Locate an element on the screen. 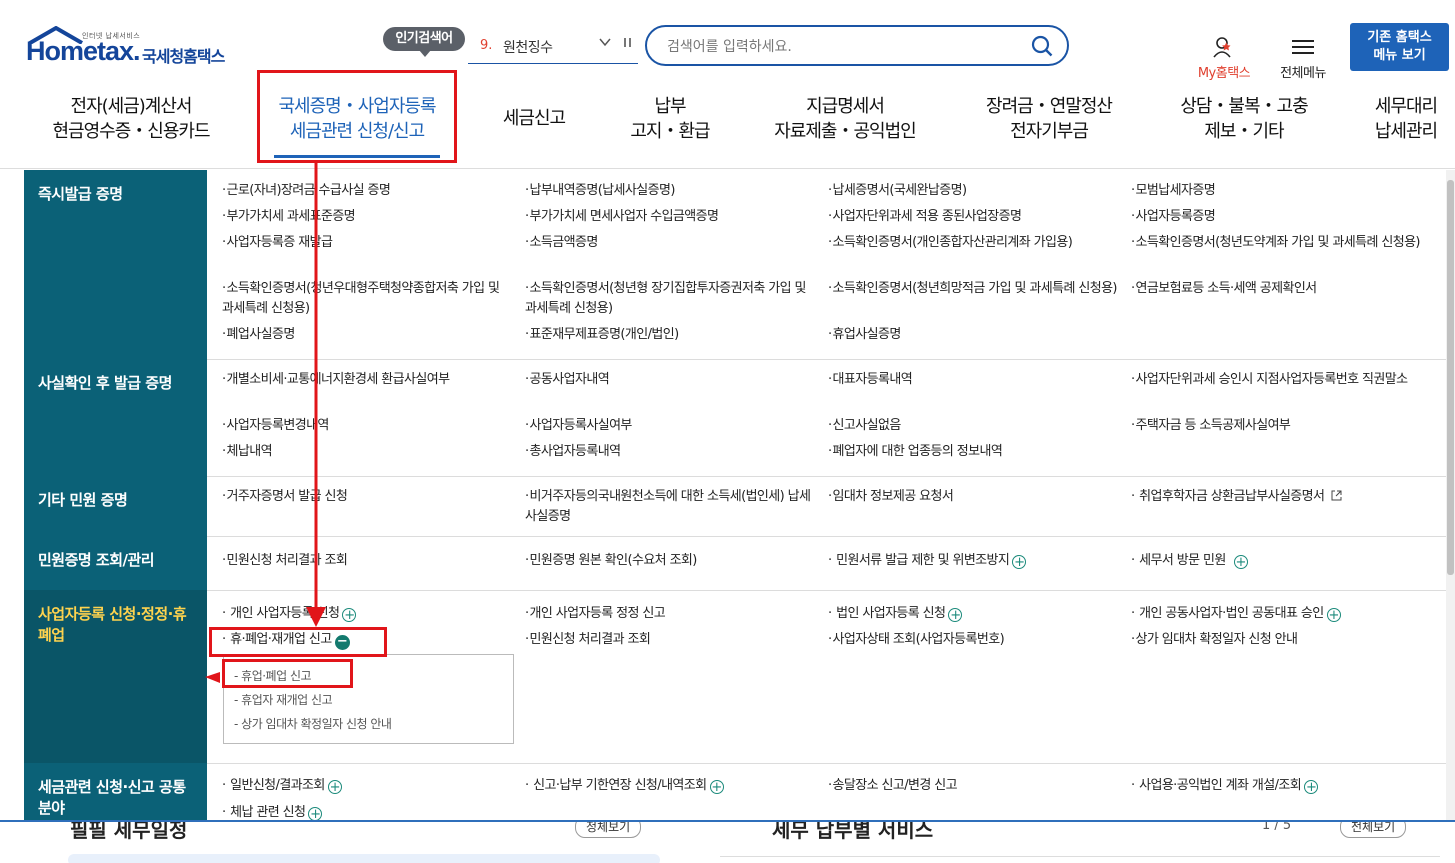  pause-icon is located at coordinates (628, 44).